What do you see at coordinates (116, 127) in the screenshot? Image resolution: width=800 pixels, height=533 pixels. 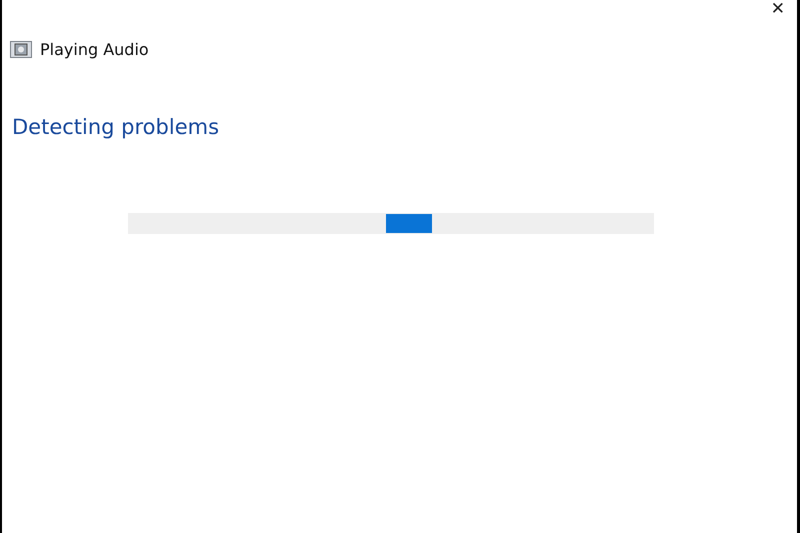 I see `status-heading: Detecting problems` at bounding box center [116, 127].